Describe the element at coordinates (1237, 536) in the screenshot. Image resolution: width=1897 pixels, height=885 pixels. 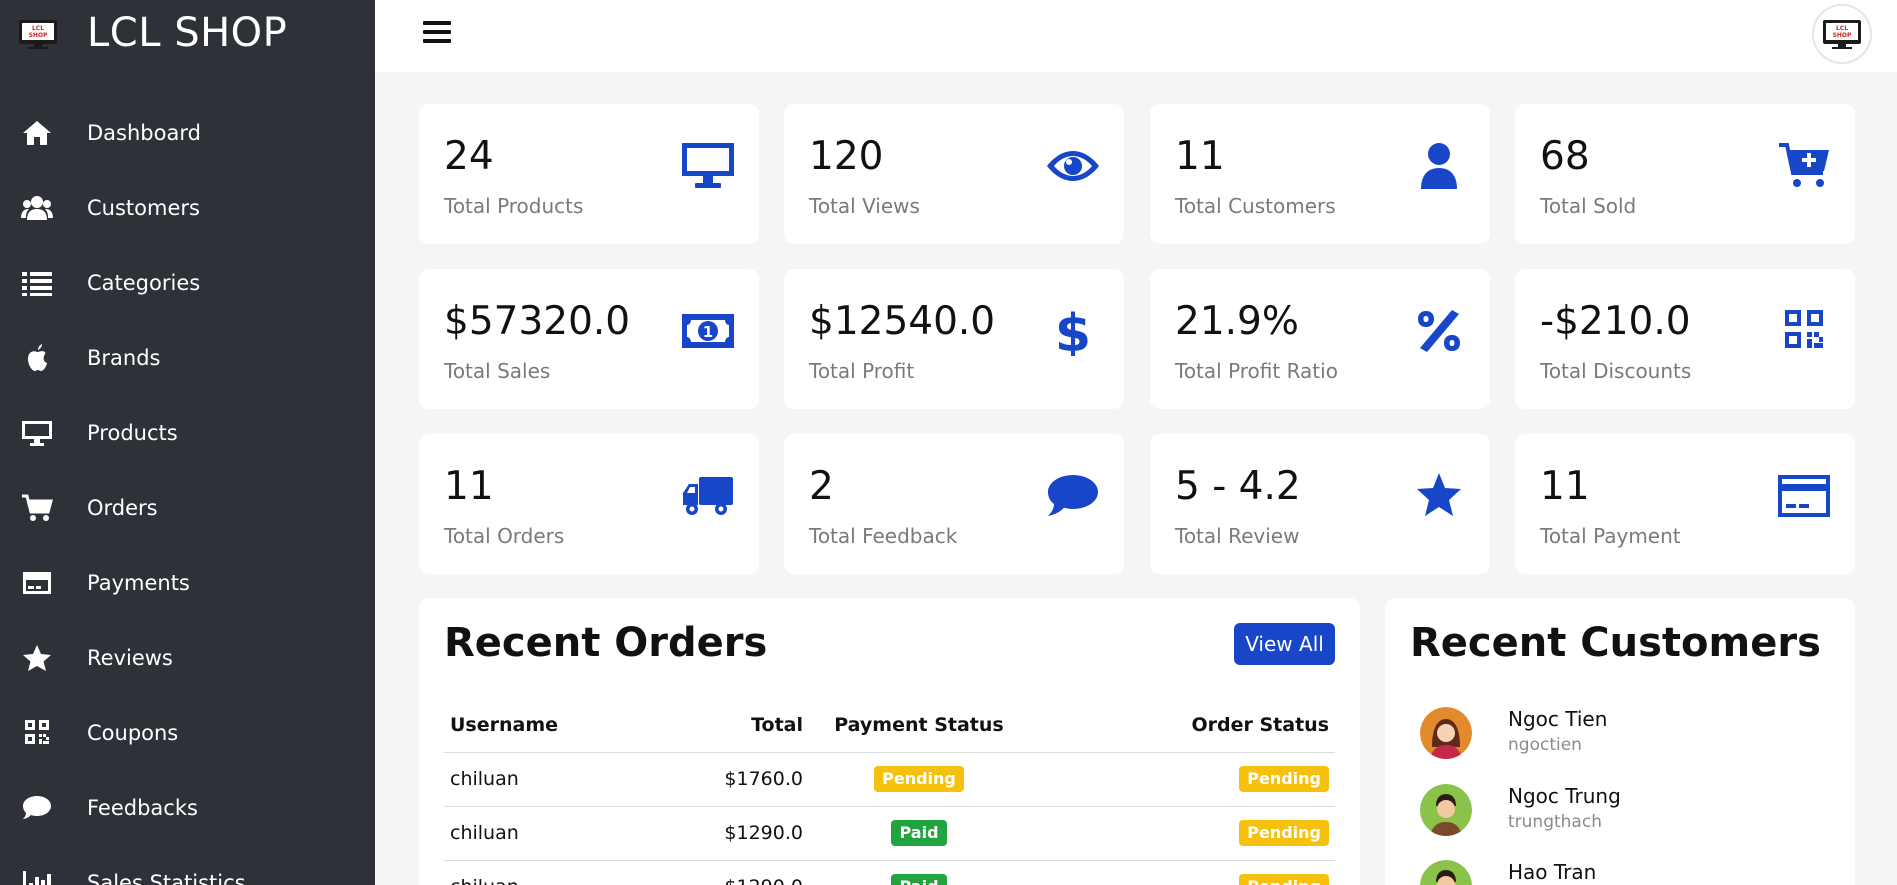
I see `stat-label: Total Review` at that location.